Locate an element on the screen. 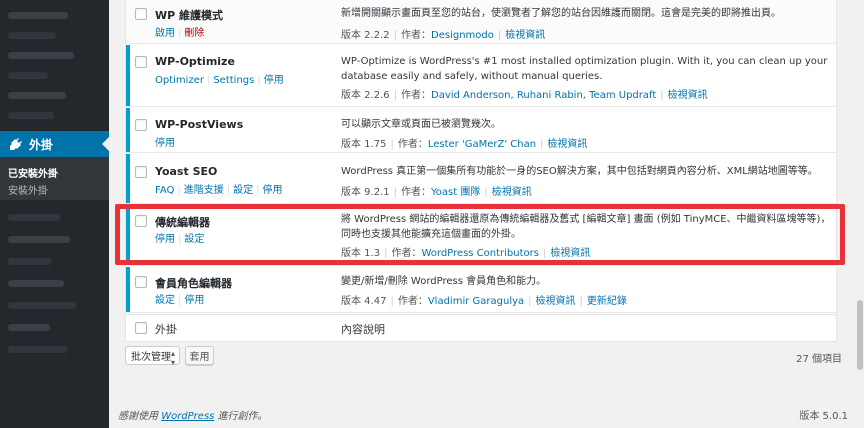 The height and width of the screenshot is (428, 864). plugin-meta: 版本 4.47 | 作者：Vladimir Garagulya | 檢視資訊 | 更新紀錄 is located at coordinates (484, 301).